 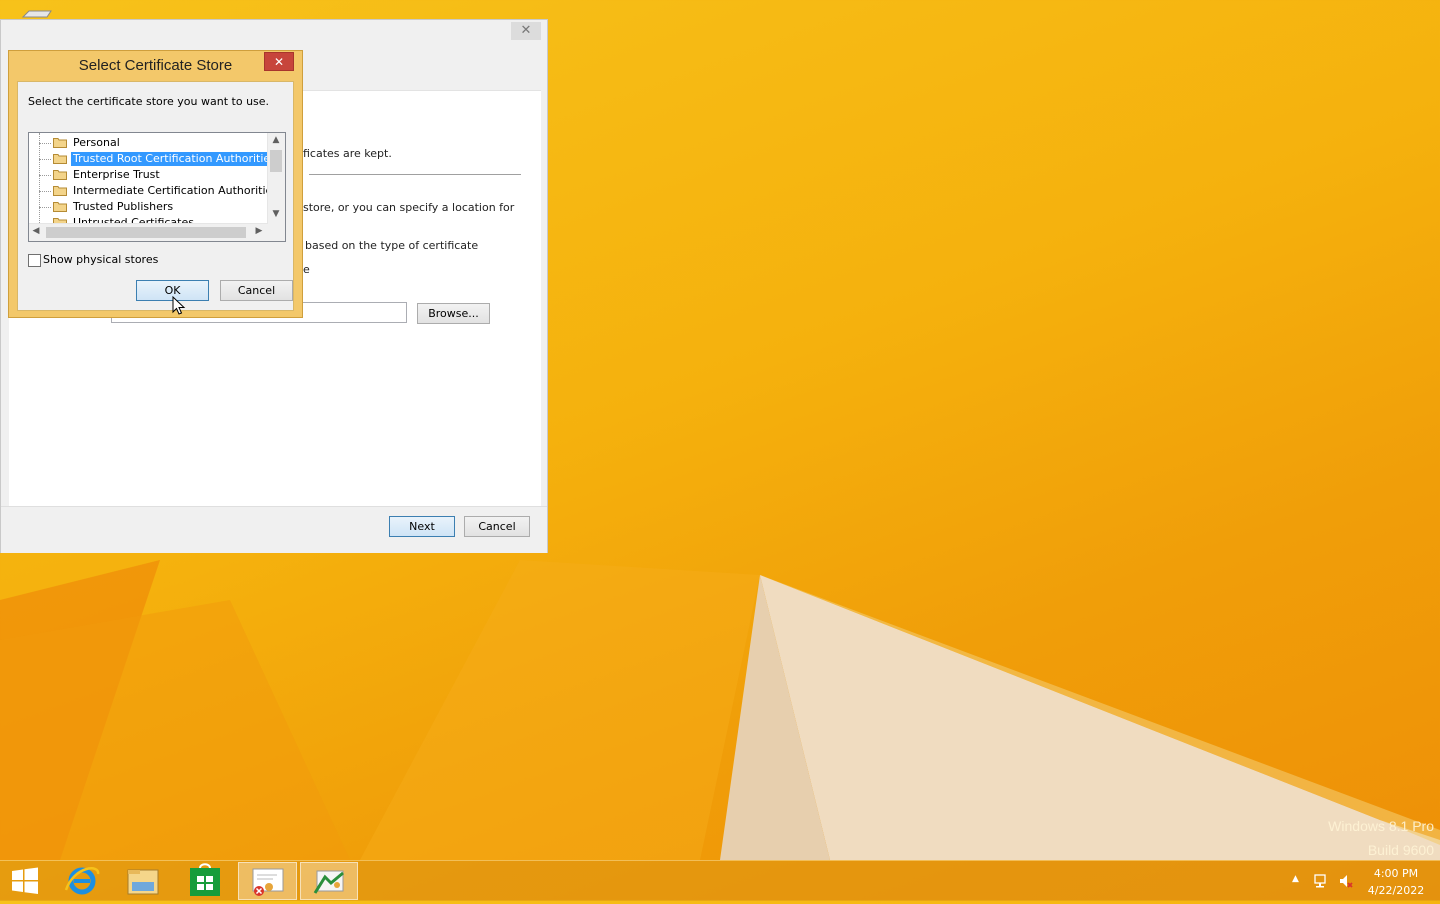 I want to click on tree-item-label: Trusted Publishers, so click(x=123, y=206).